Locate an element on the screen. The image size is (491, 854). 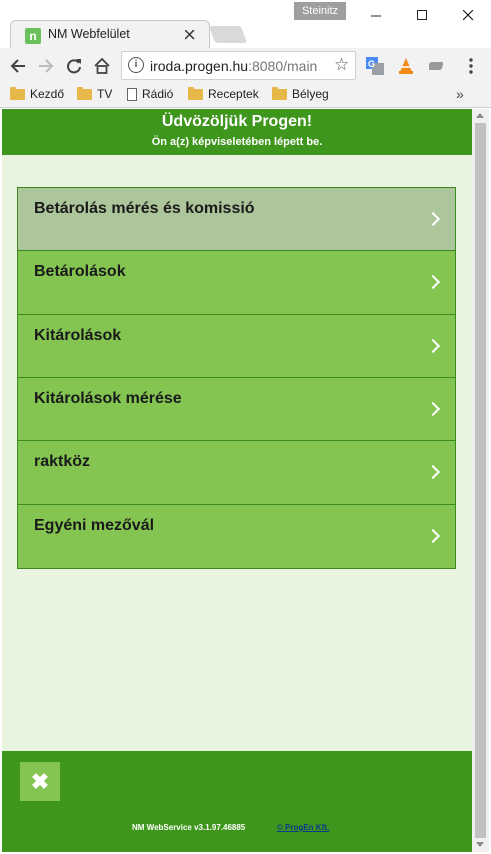
page-icon is located at coordinates (132, 94).